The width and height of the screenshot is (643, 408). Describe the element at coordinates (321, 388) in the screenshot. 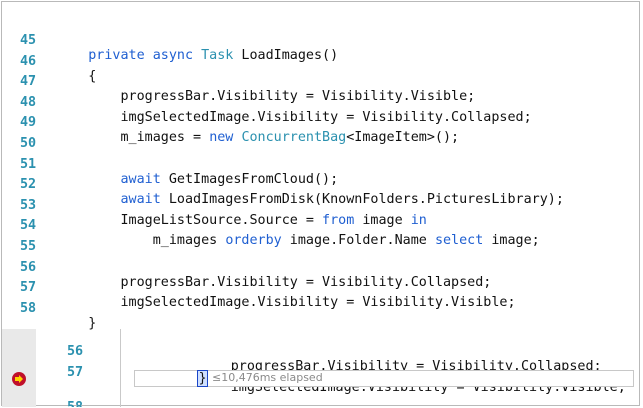

I see `current-statement-line: 58 } ≤10,476ms elapsed` at that location.